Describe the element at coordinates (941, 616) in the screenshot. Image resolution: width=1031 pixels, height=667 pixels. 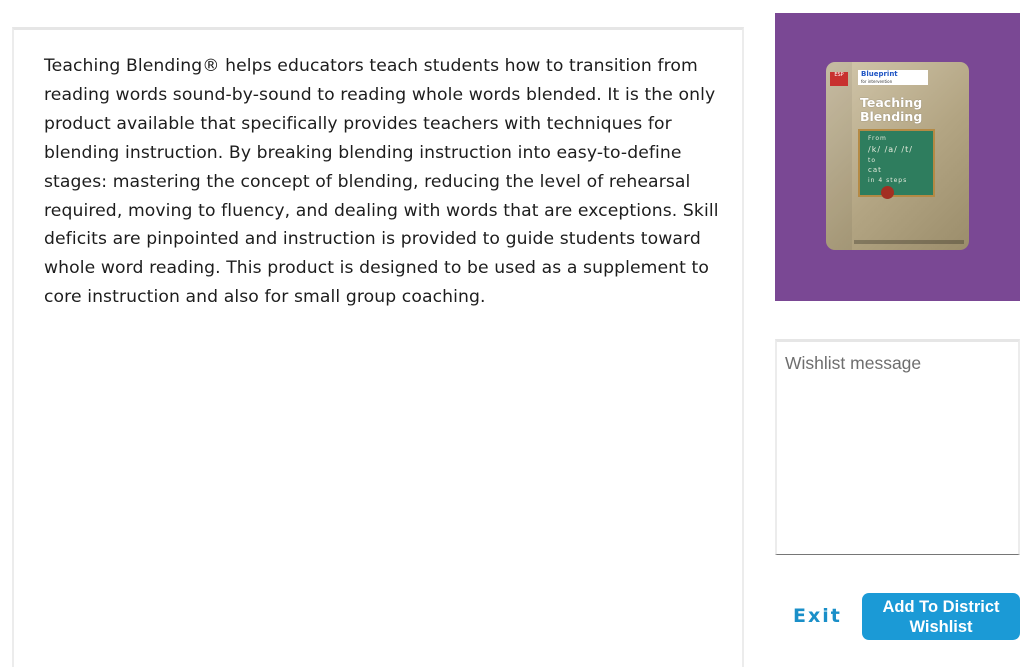
I see `add-to-district-wishlist-button: Add To District Wishlist` at that location.